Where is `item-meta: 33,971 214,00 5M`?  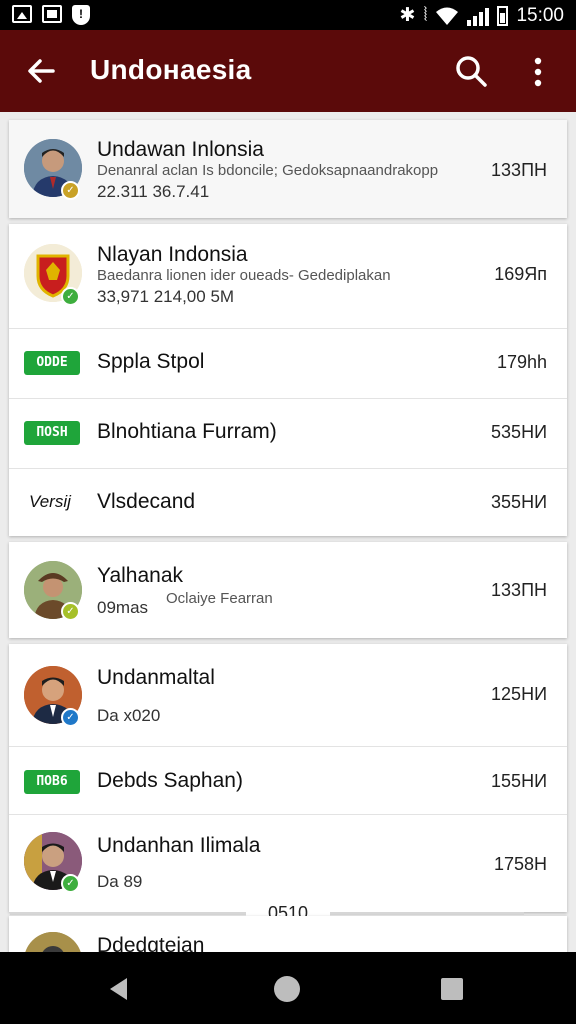 item-meta: 33,971 214,00 5M is located at coordinates (166, 296).